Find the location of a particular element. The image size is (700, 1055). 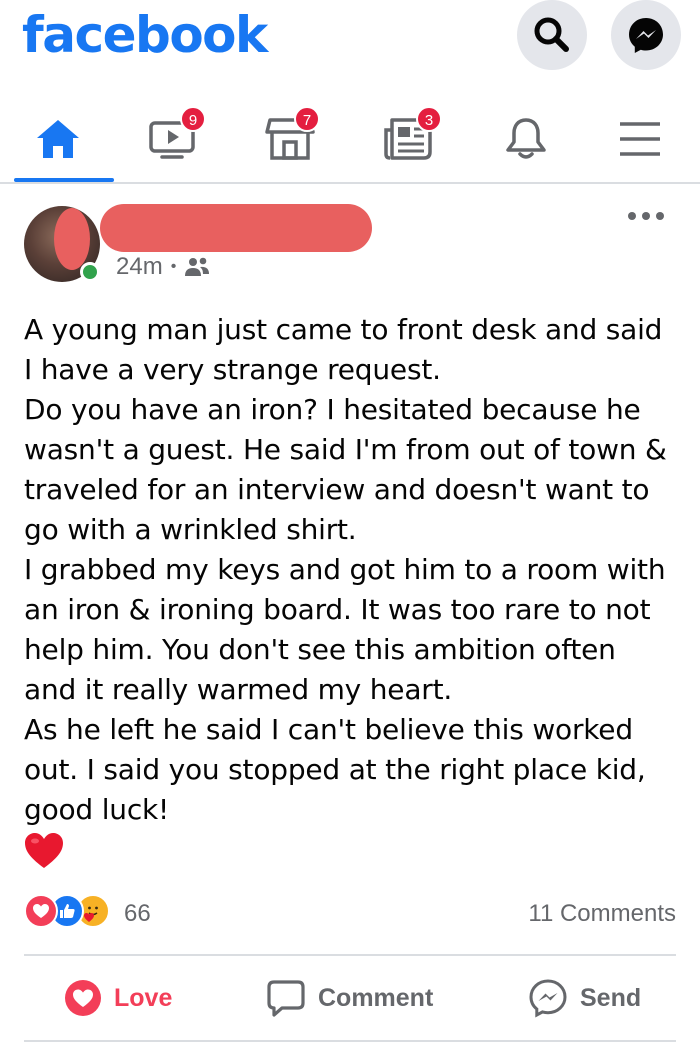

tab-notifications is located at coordinates (526, 139).